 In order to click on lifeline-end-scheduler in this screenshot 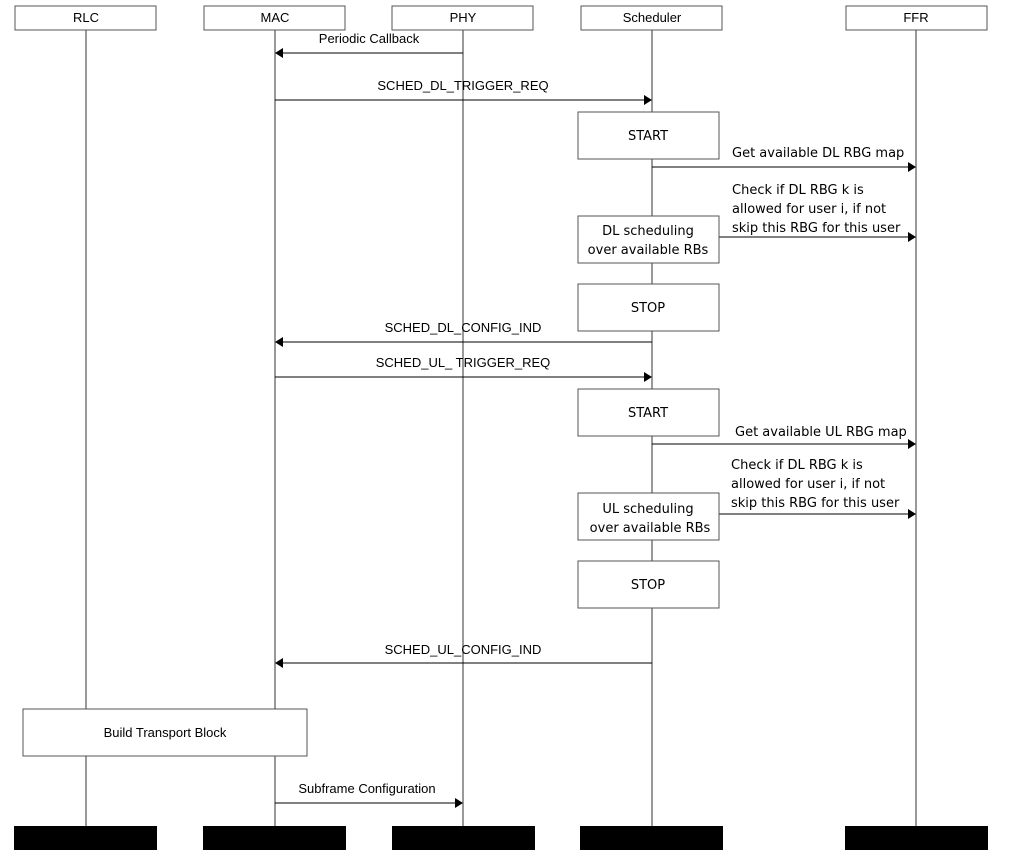, I will do `click(651, 838)`.